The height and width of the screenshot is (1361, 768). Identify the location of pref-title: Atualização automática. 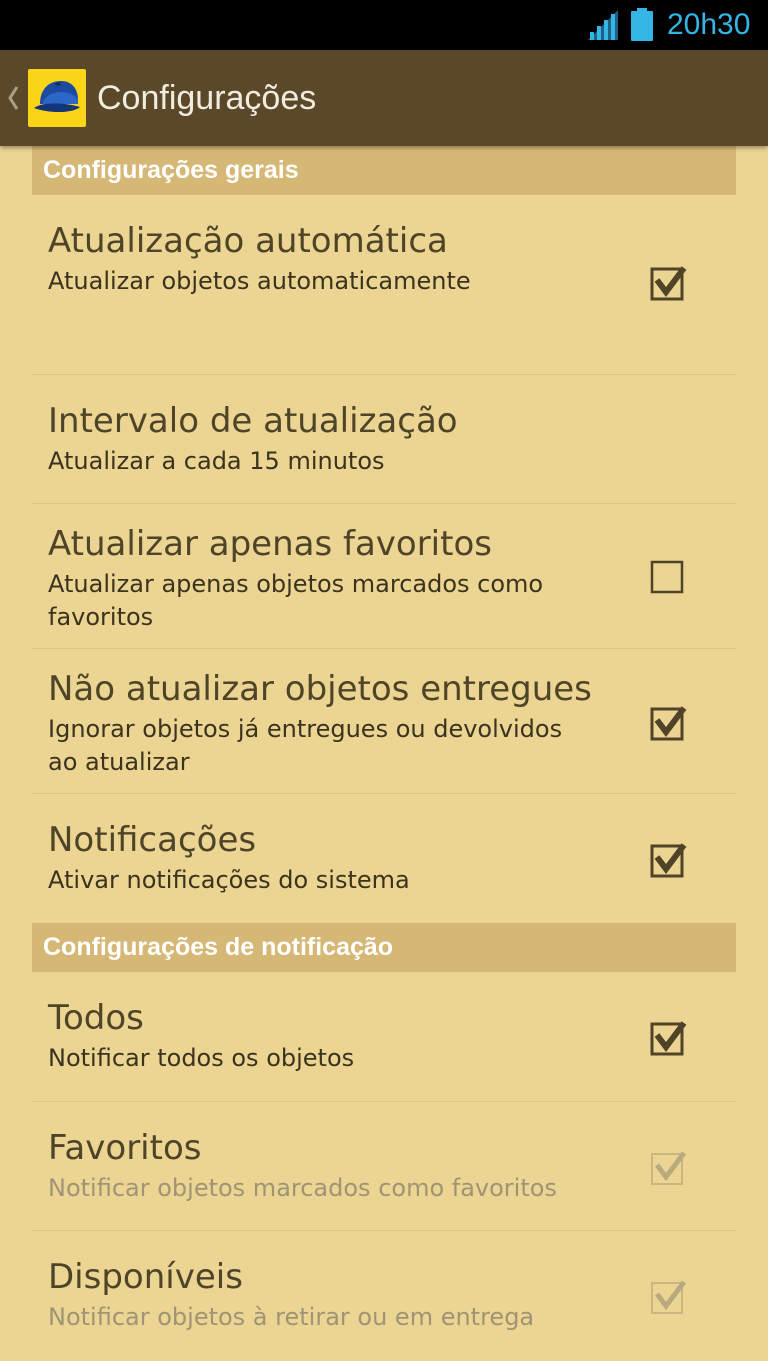
(248, 241).